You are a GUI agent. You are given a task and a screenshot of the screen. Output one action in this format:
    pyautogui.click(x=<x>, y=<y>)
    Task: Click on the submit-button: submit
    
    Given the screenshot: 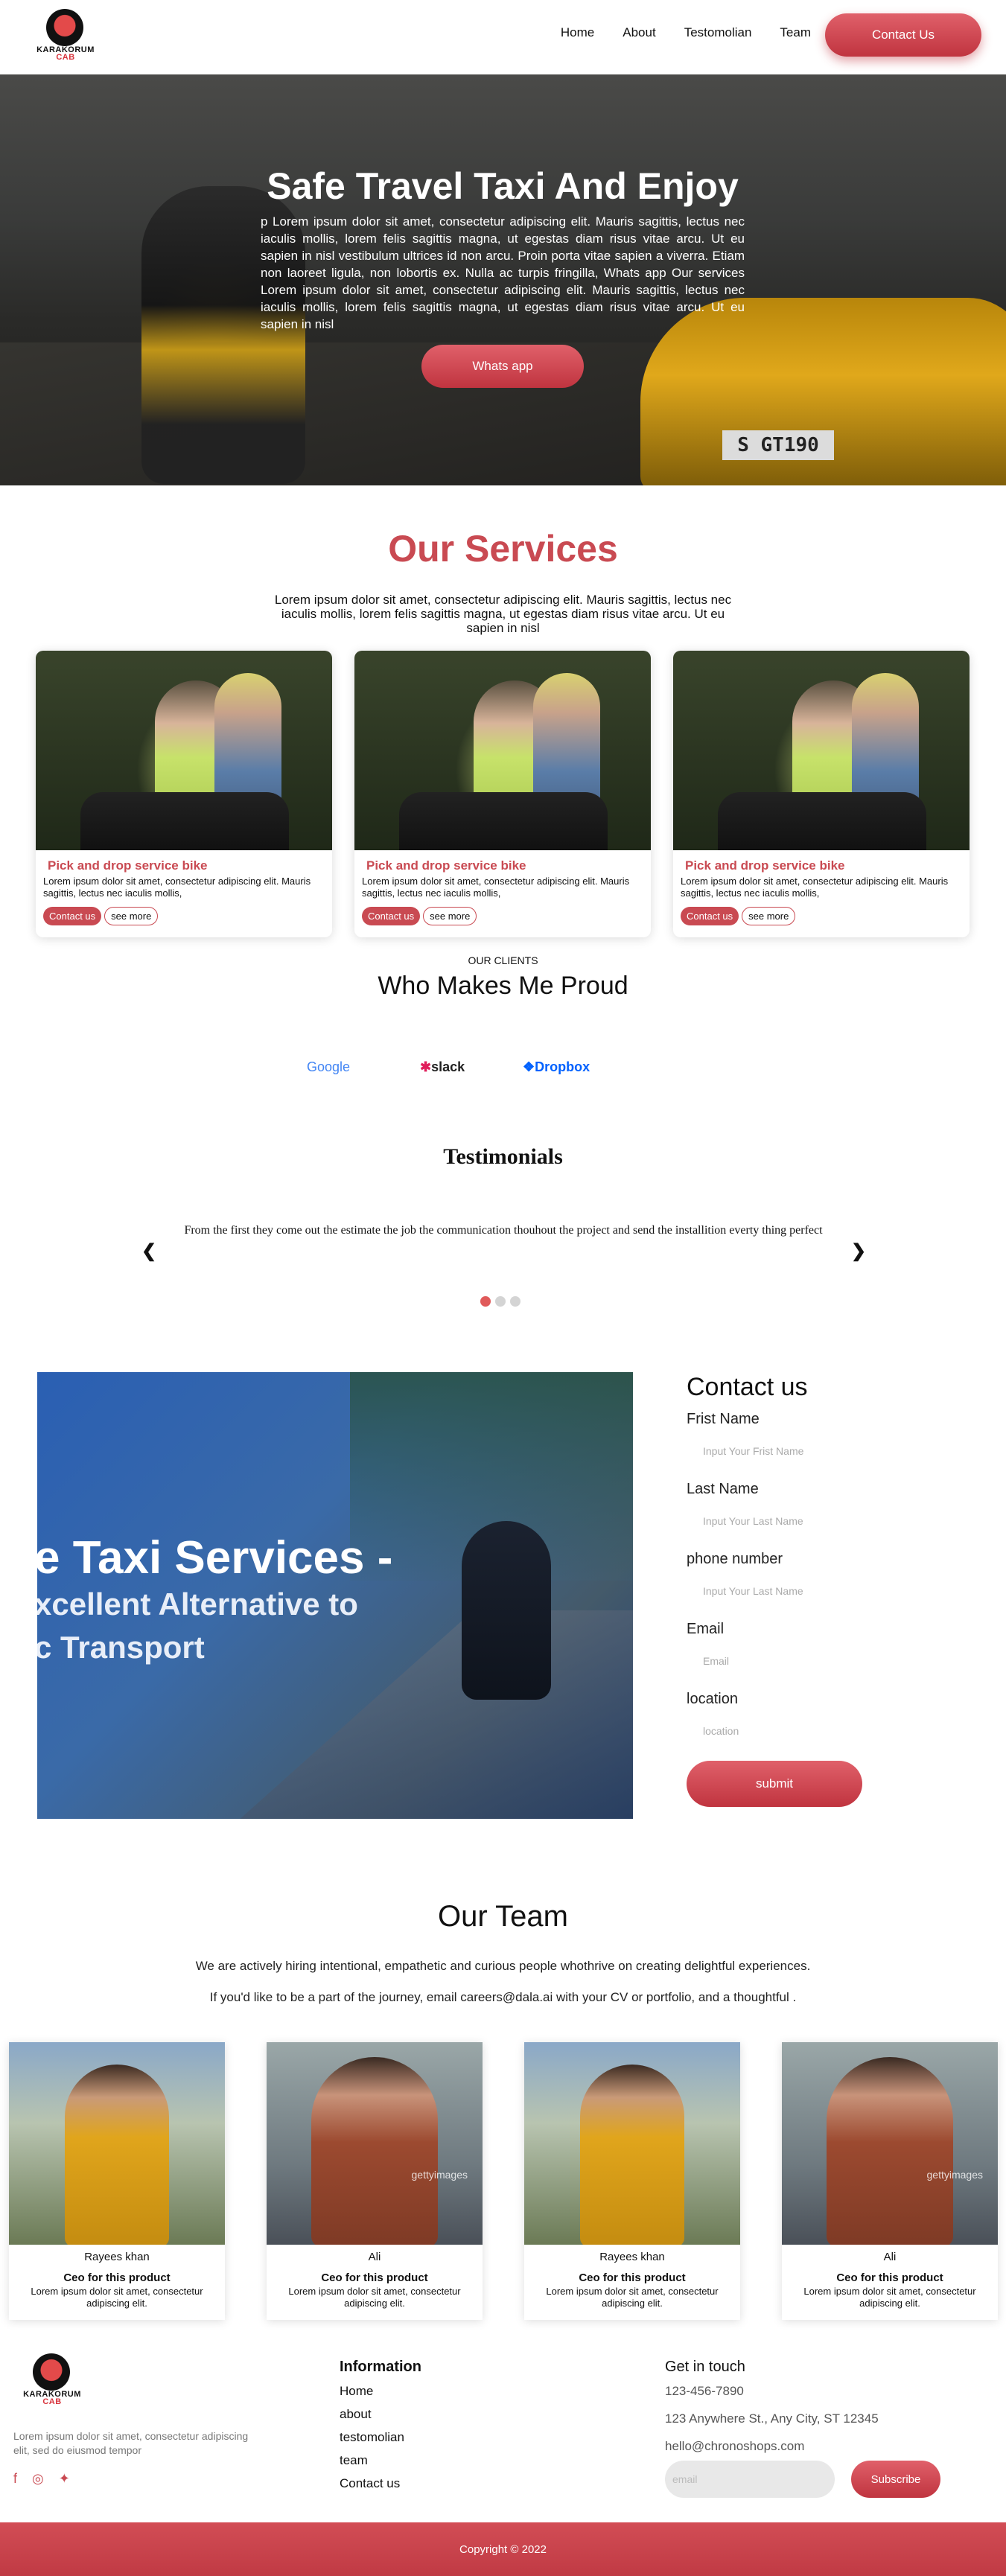 What is the action you would take?
    pyautogui.click(x=775, y=1784)
    